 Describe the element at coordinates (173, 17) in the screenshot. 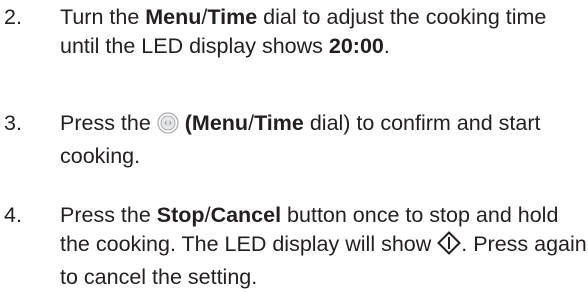

I see `menu-label: Menu` at that location.